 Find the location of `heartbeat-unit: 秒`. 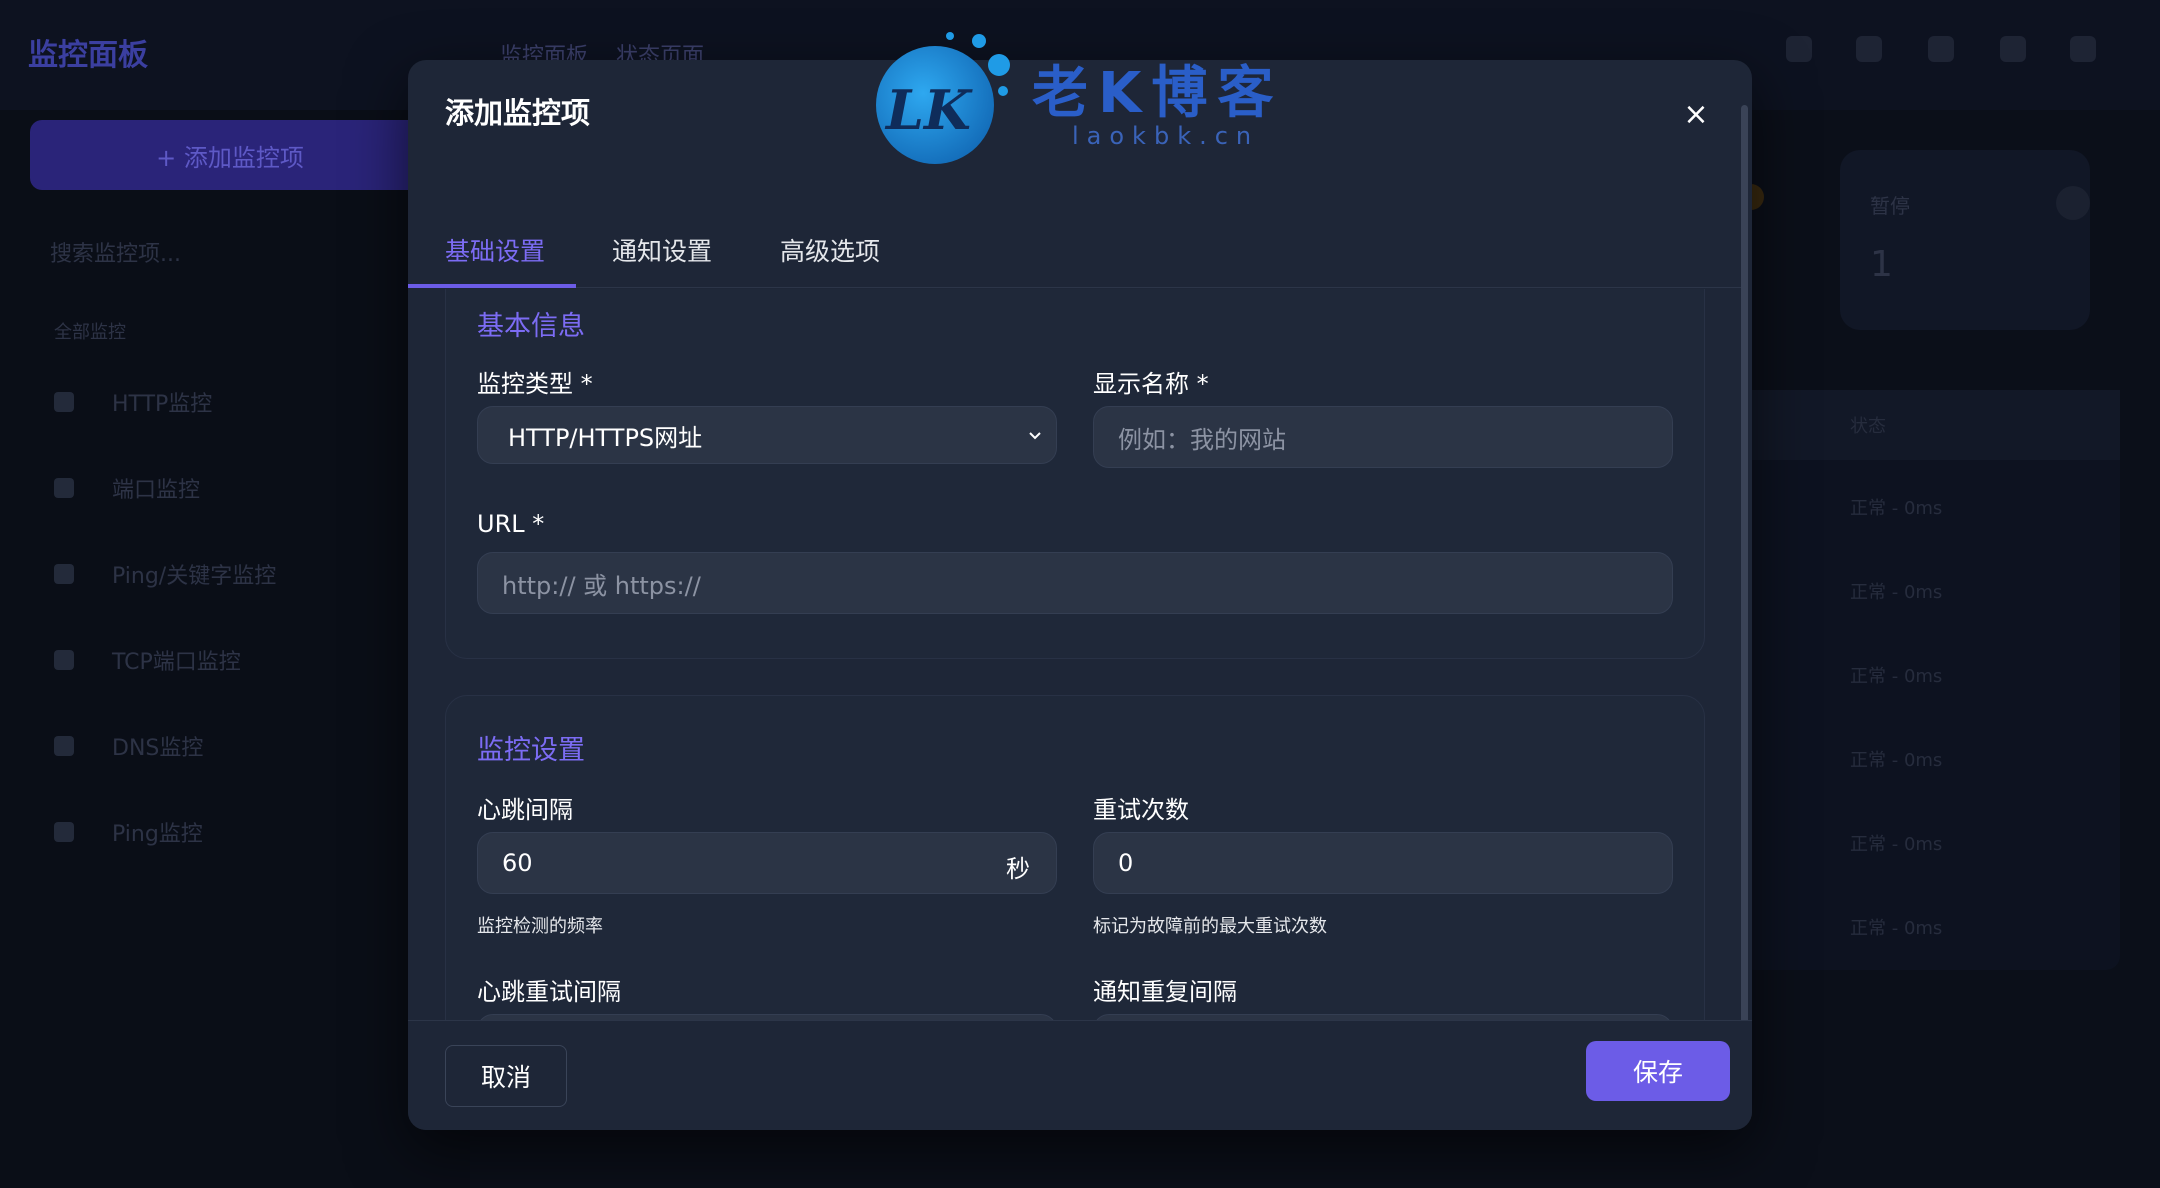

heartbeat-unit: 秒 is located at coordinates (1018, 869).